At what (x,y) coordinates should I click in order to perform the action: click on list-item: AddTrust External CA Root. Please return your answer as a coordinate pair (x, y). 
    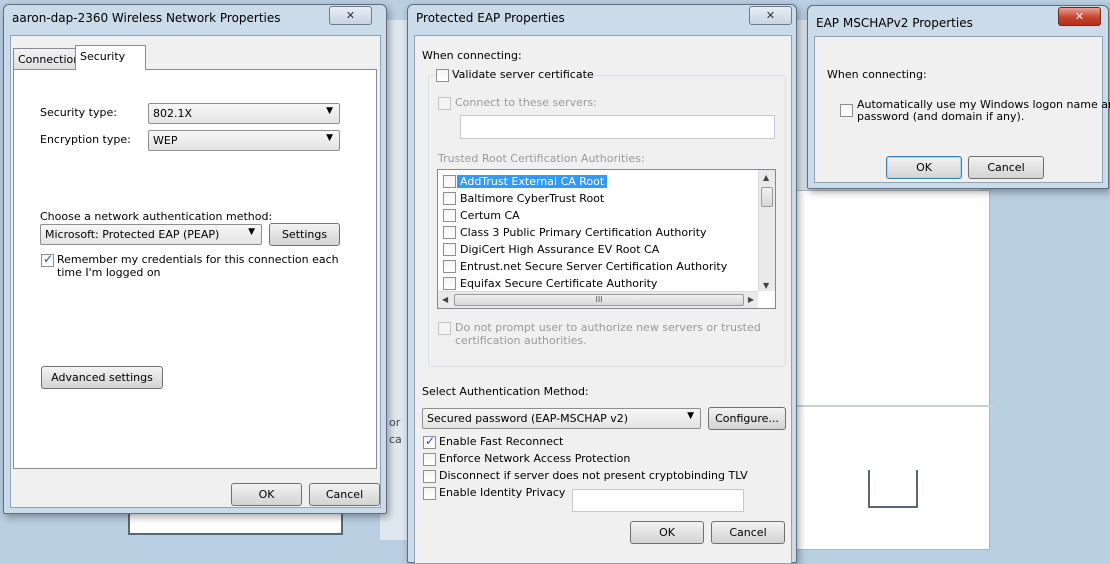
    Looking at the image, I should click on (598, 181).